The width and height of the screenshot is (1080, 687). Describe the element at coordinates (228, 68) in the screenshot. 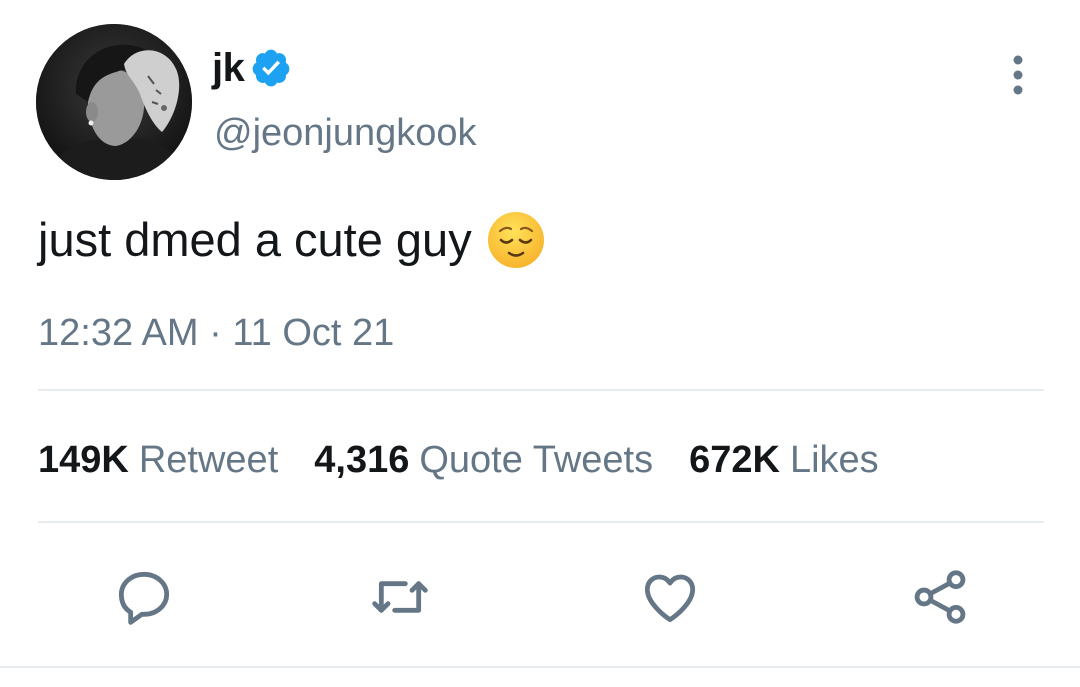

I see `display-name: jk` at that location.